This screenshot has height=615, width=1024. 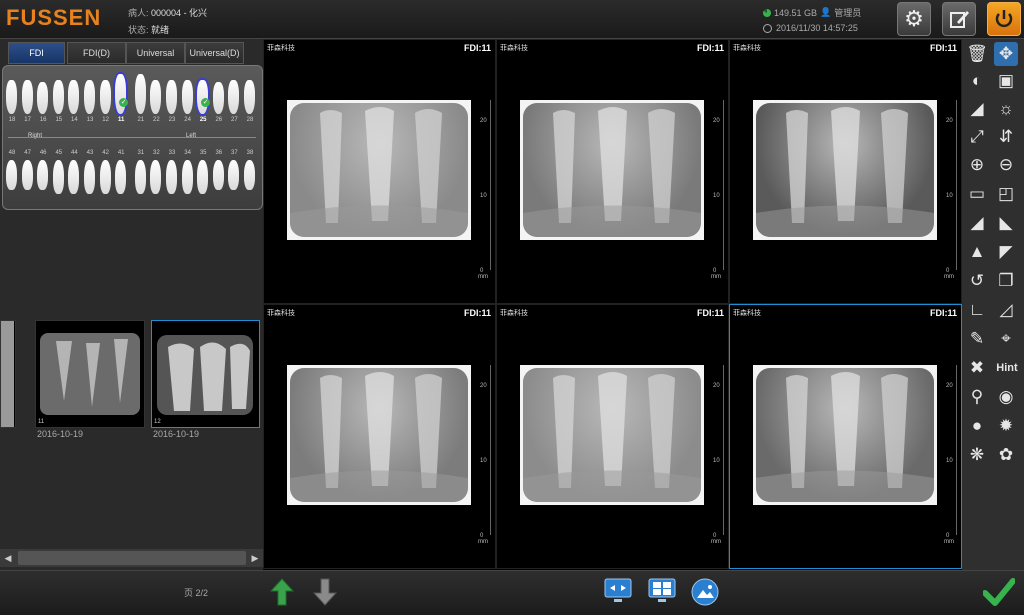 What do you see at coordinates (977, 339) in the screenshot?
I see `pen-icon: ✎` at bounding box center [977, 339].